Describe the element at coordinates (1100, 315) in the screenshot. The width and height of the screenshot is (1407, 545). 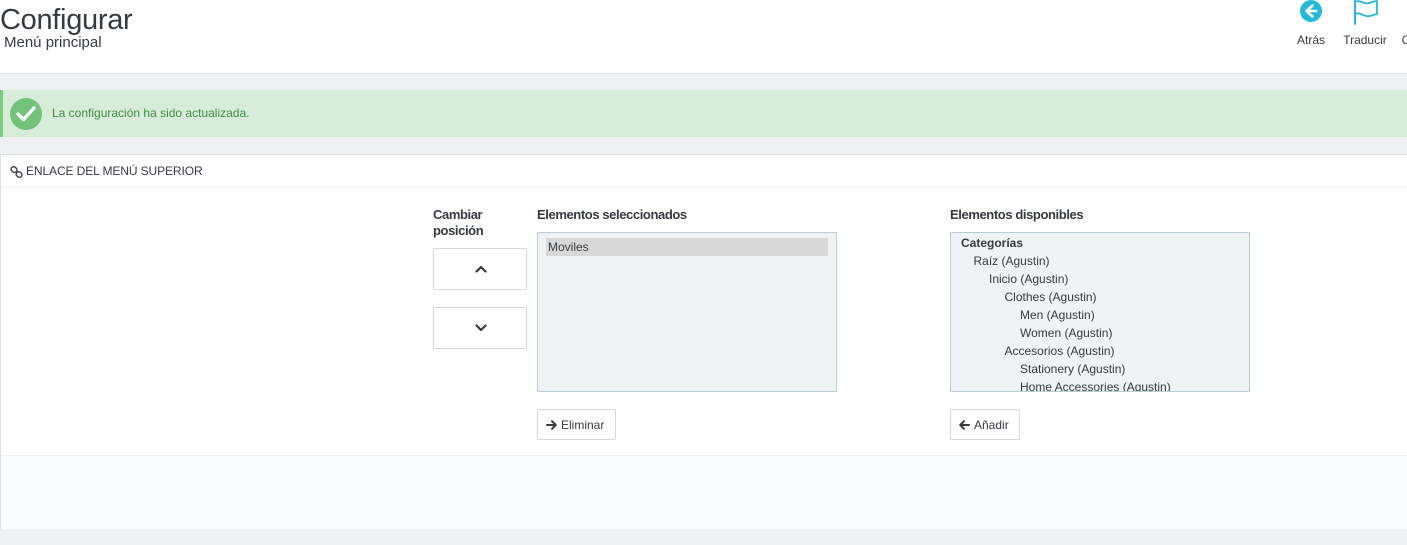
I see `available-list-option: Men (Agustin)` at that location.